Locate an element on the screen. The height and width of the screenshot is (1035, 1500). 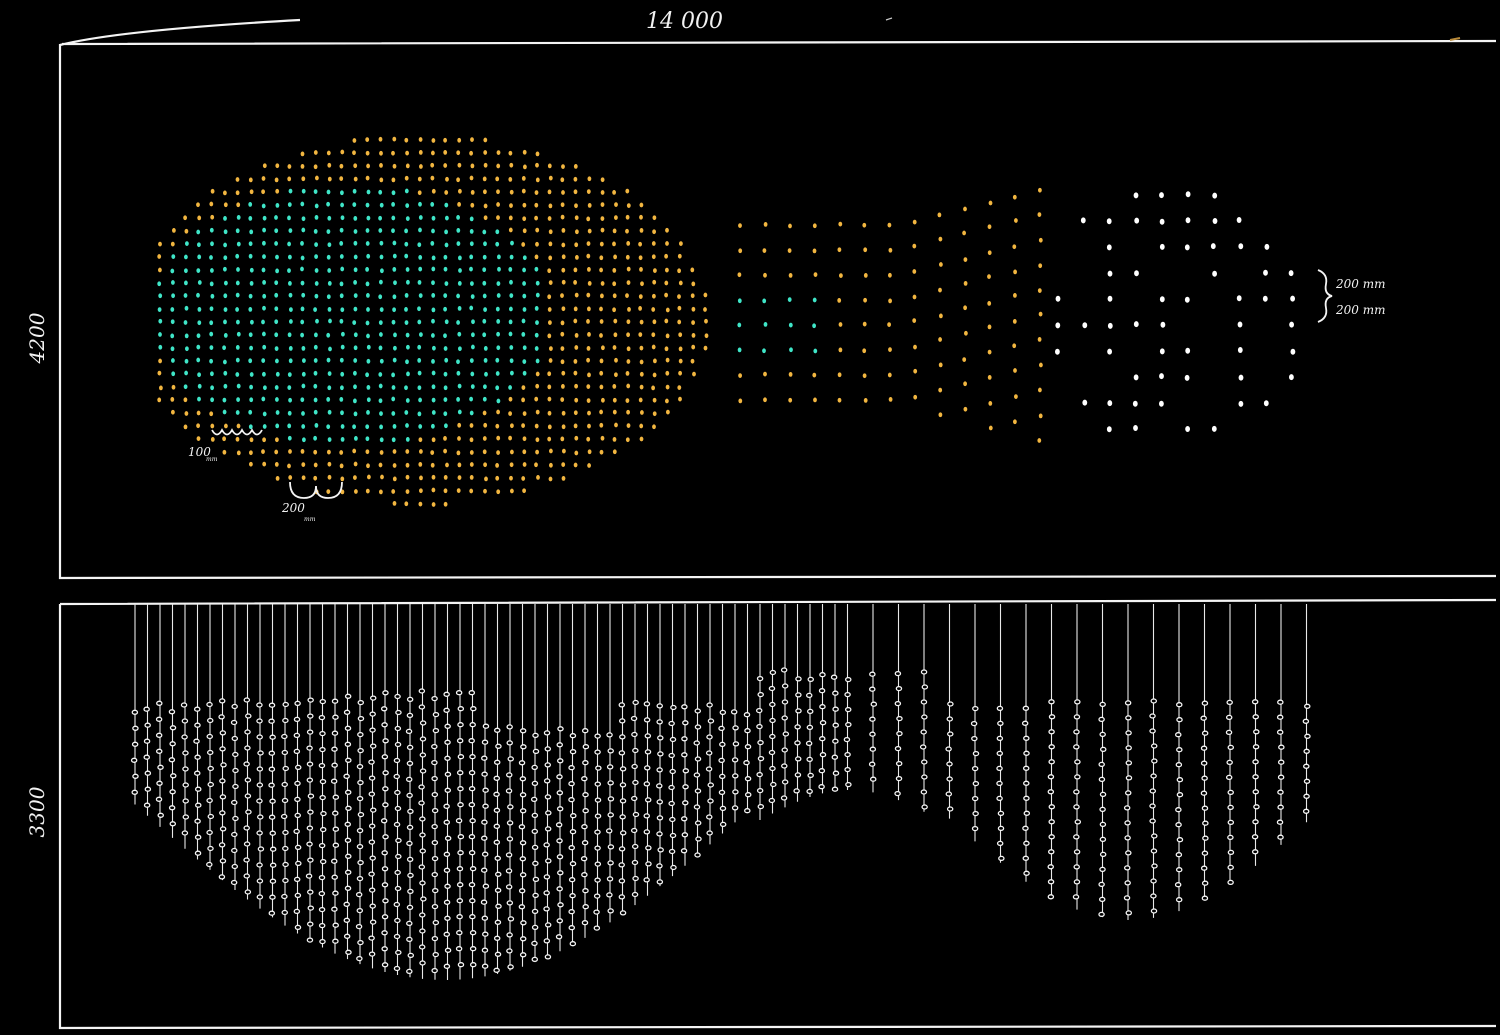
plan-height-label: 4200 is located at coordinates (37, 338).